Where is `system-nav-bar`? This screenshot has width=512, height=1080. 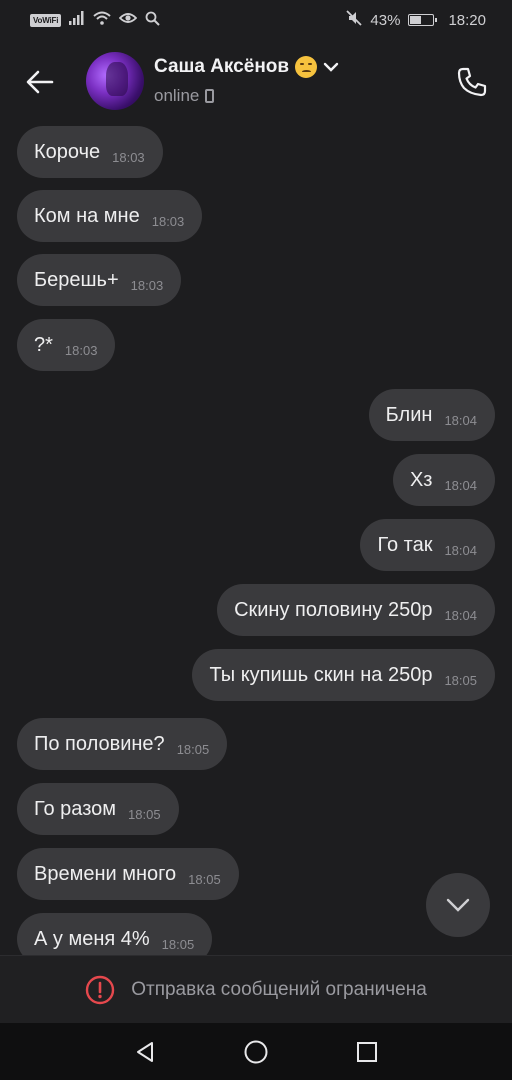
system-nav-bar is located at coordinates (256, 1051).